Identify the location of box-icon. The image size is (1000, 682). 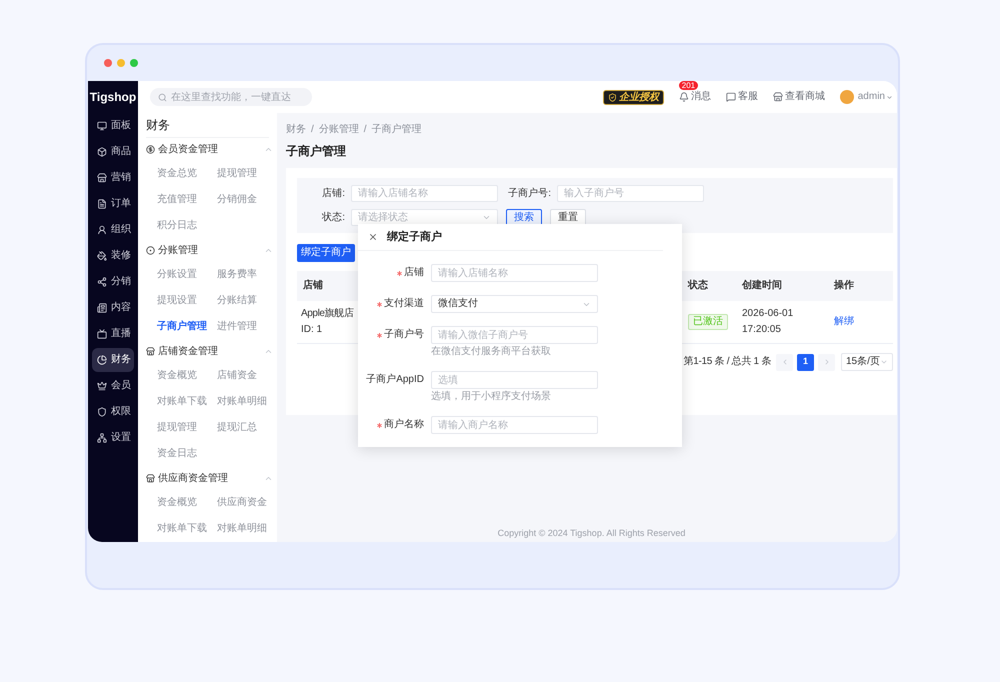
(102, 152).